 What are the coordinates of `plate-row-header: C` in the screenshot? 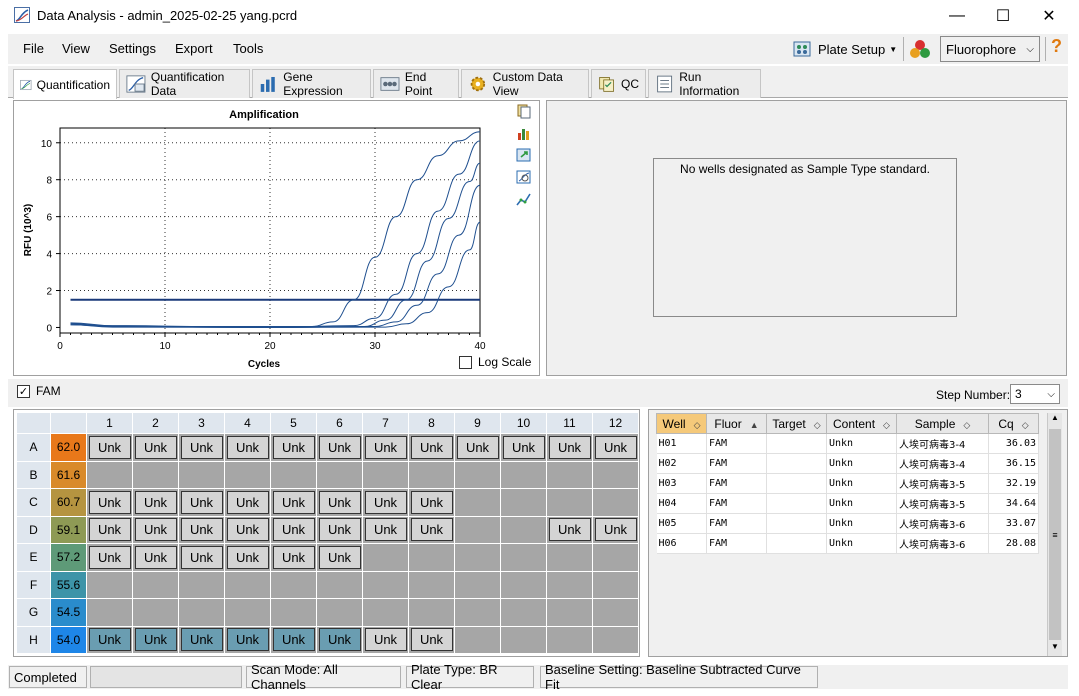 It's located at (33, 502).